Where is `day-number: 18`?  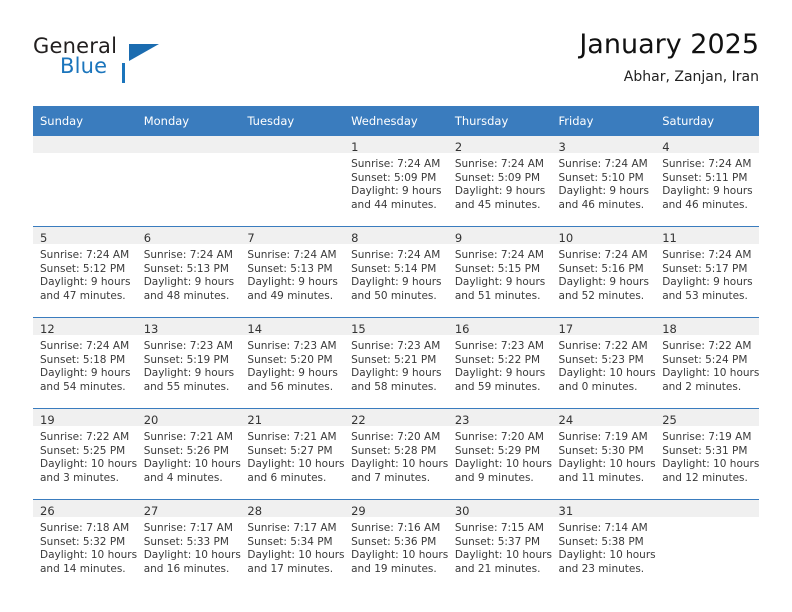
day-number: 18 is located at coordinates (669, 329).